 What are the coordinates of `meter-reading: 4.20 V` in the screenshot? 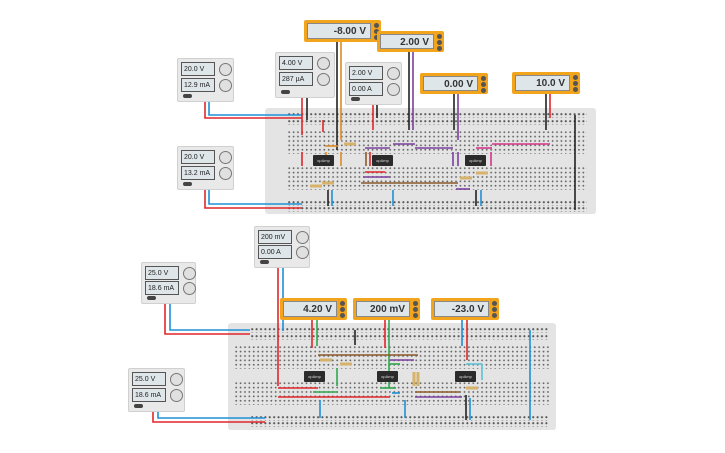 It's located at (310, 309).